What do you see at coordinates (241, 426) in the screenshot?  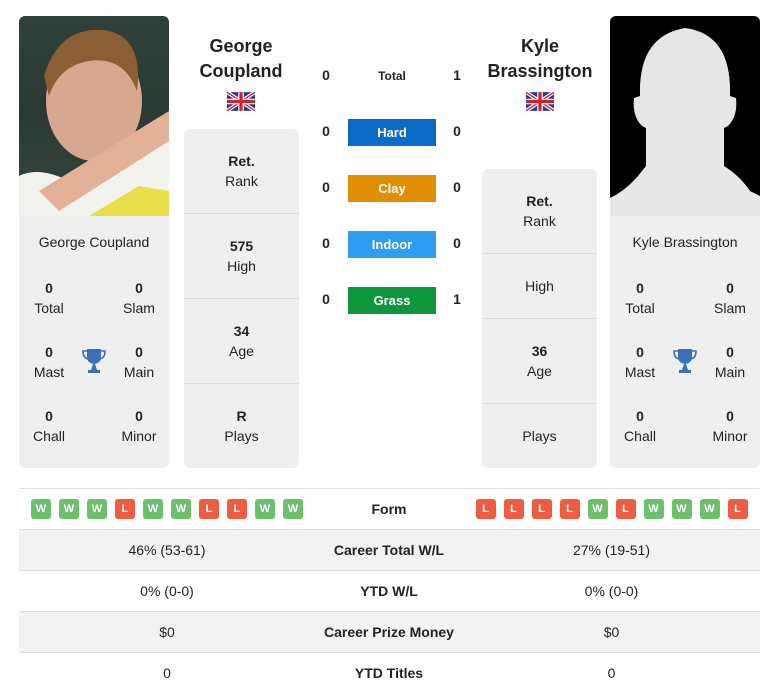 I see `rank-cell-plays: R Plays` at bounding box center [241, 426].